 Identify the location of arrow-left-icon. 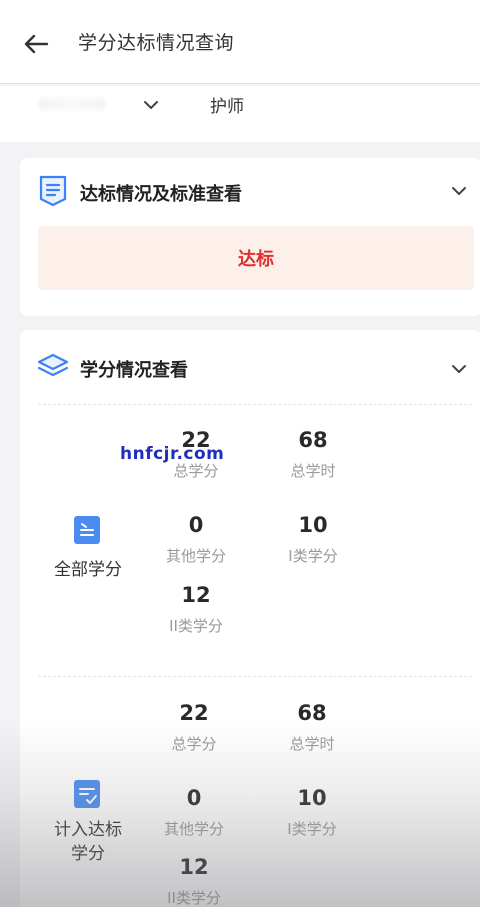
(36, 44).